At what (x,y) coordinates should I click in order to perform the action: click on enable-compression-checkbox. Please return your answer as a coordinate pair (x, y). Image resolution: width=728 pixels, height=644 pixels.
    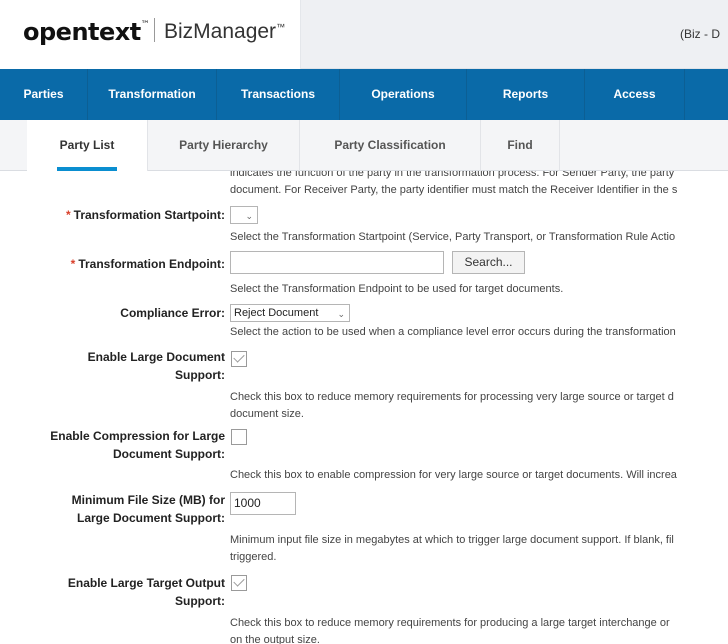
    Looking at the image, I should click on (239, 437).